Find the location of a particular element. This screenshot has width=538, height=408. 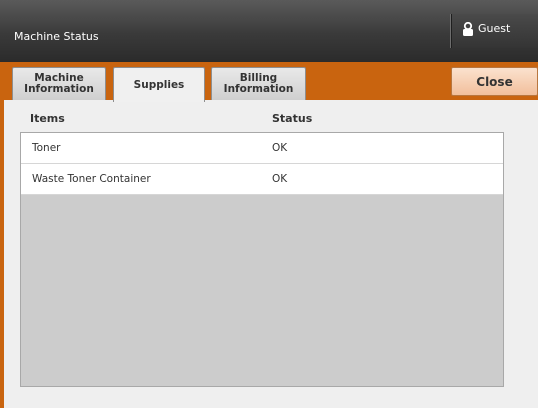

guest-label: Guest is located at coordinates (494, 28).